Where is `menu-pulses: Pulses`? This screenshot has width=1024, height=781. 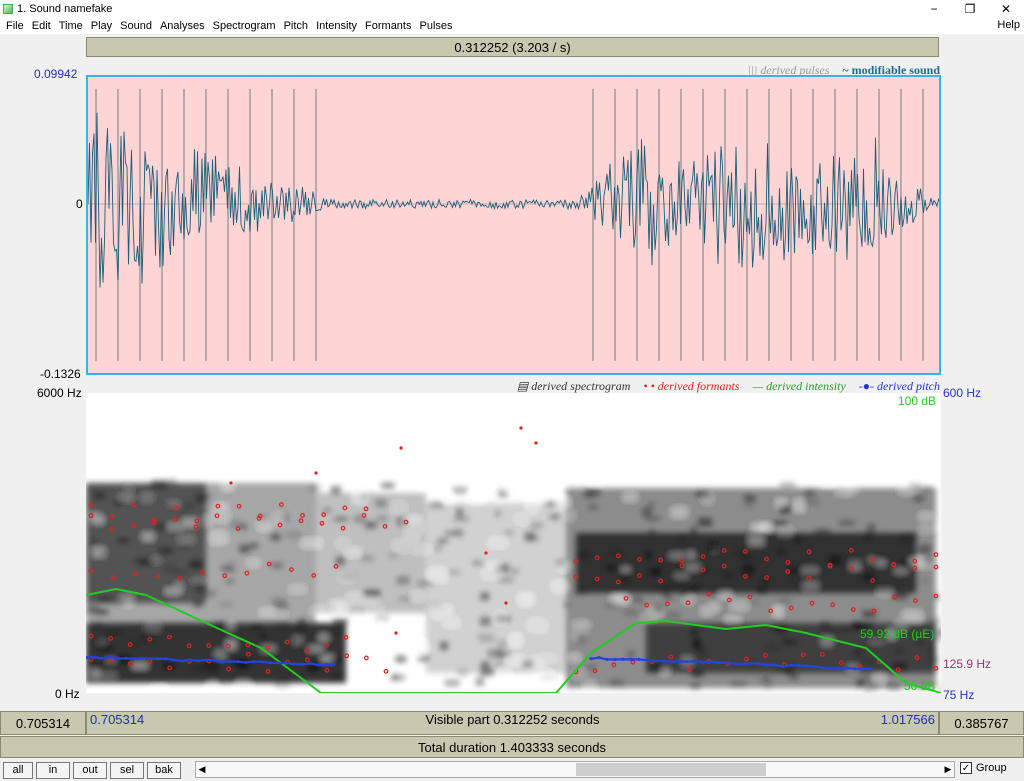 menu-pulses: Pulses is located at coordinates (437, 26).